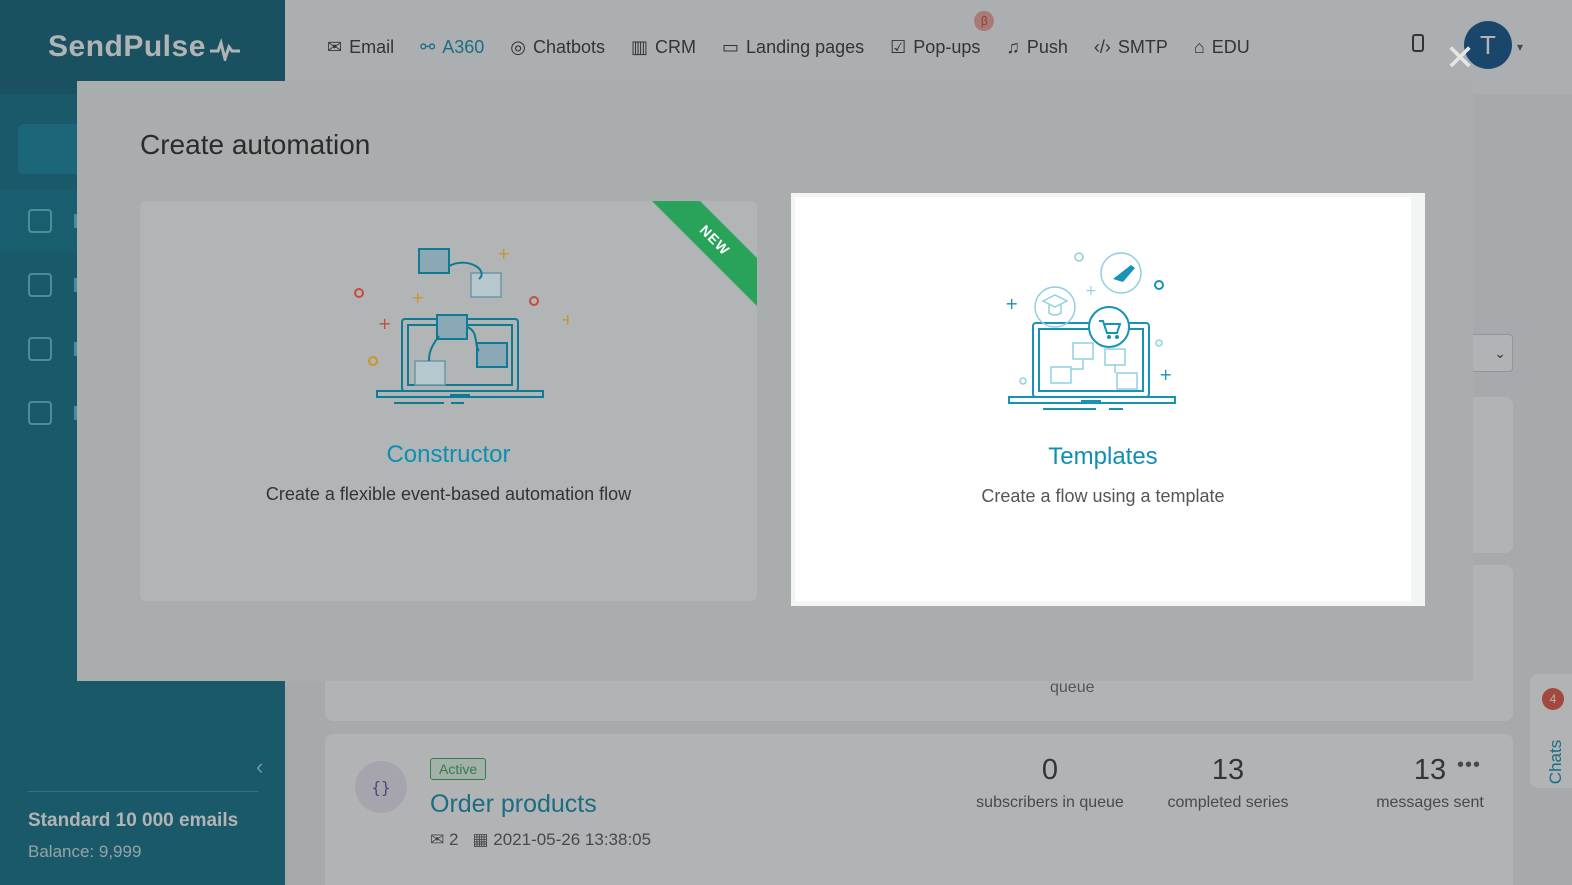 The width and height of the screenshot is (1572, 885). I want to click on constructor-title: Constructor, so click(448, 454).